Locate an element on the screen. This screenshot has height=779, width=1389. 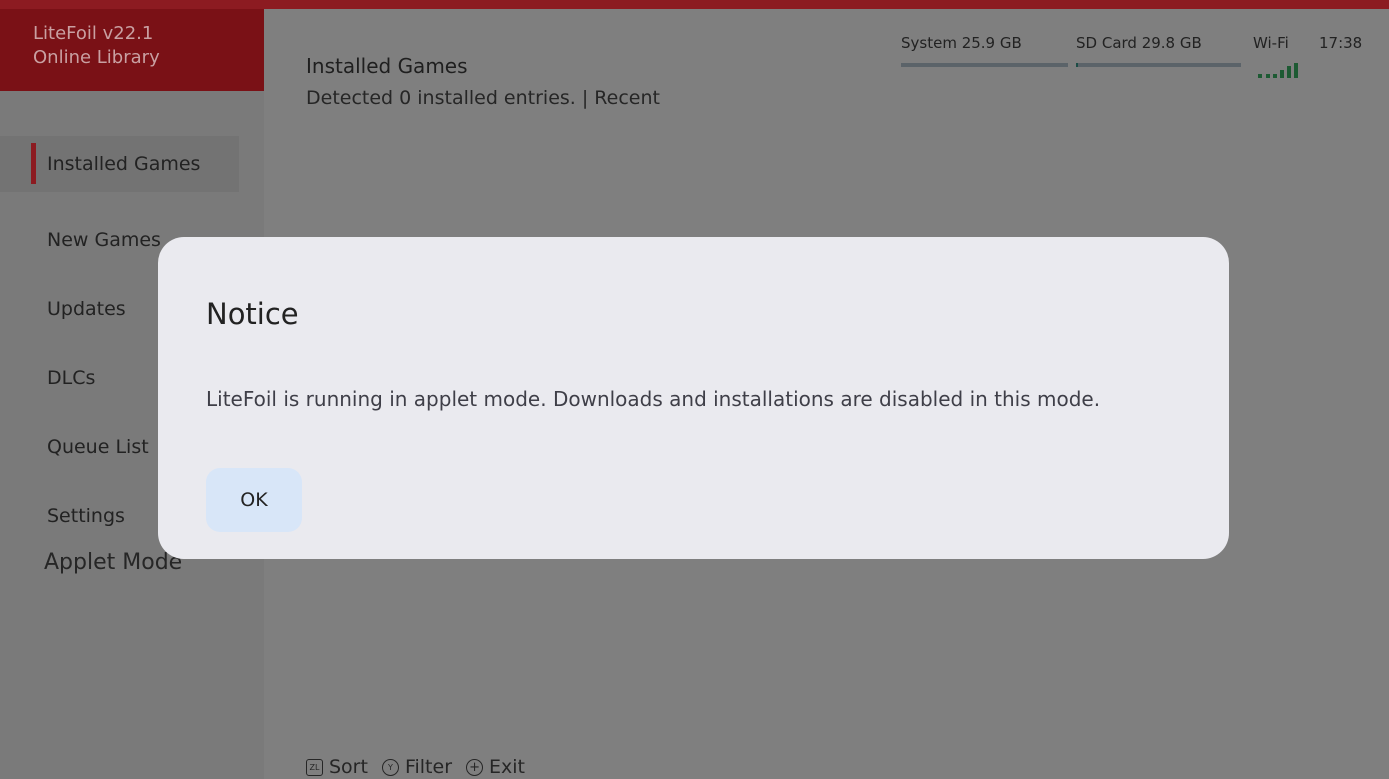
button-hints: ZL Sort Y Filter + Exit is located at coordinates (415, 767).